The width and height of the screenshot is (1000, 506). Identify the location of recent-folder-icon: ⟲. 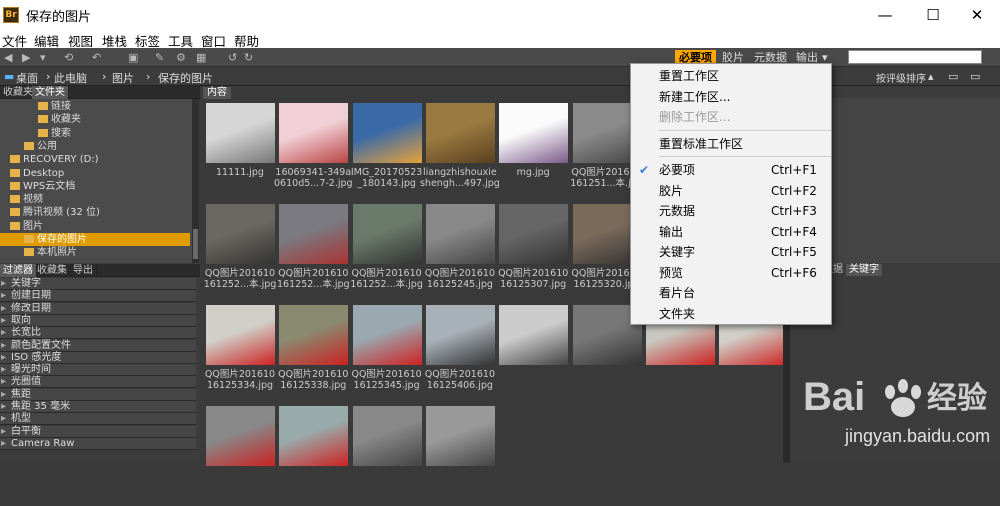
(68, 57).